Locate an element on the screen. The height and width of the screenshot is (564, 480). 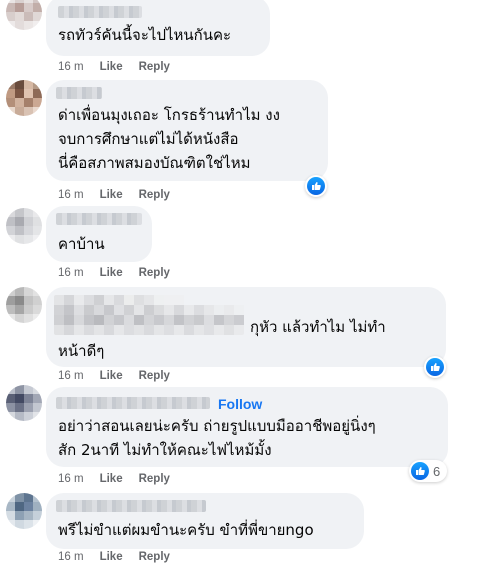
comment-bubble: กุหัว แล้วทำไม ไม่ทำ หน้าดีๆ is located at coordinates (246, 327).